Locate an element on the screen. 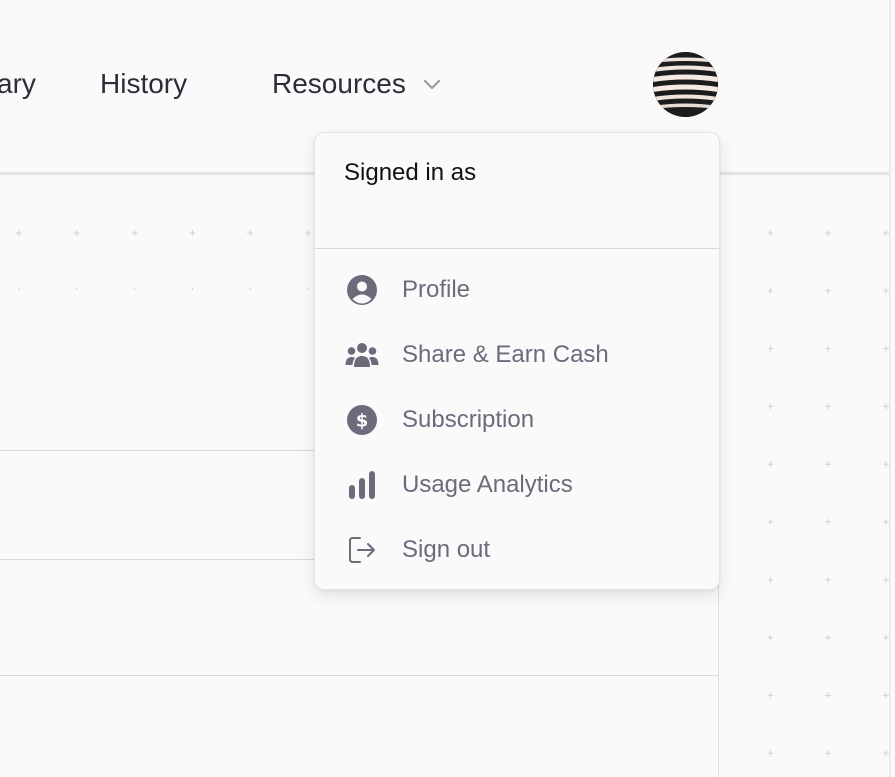 The height and width of the screenshot is (777, 895). content-divider is located at coordinates (359, 675).